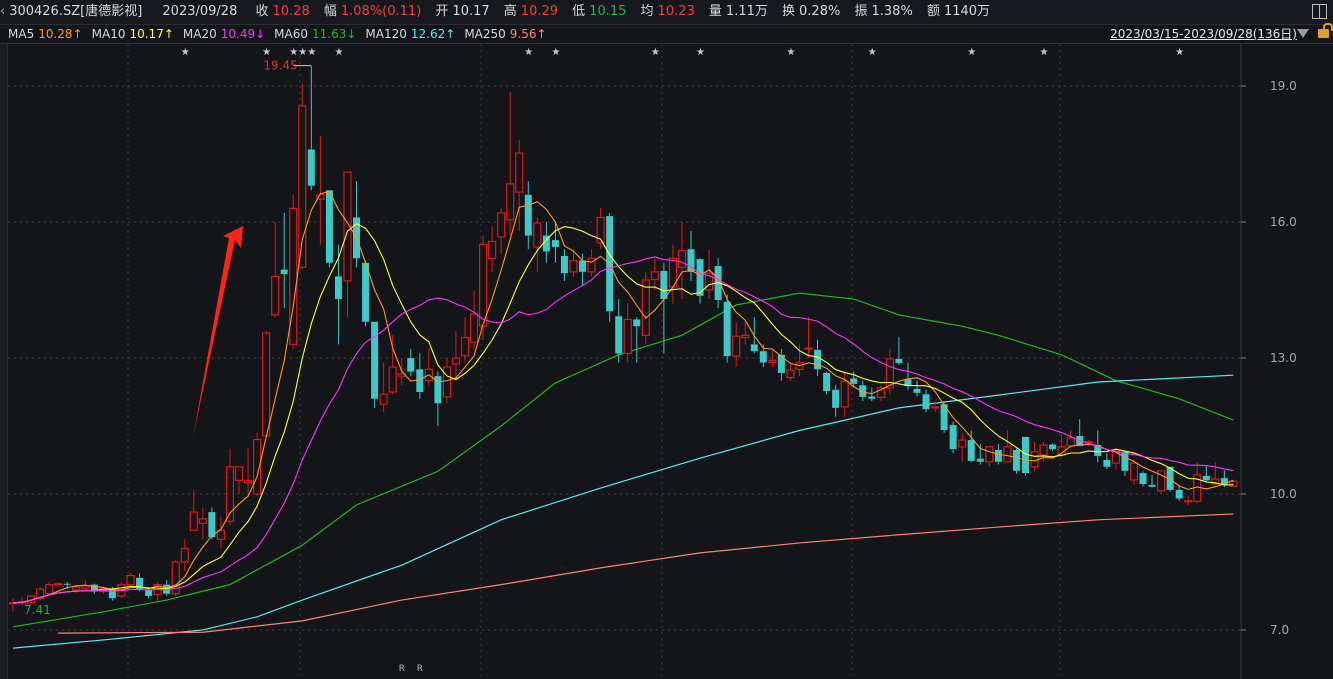  What do you see at coordinates (1283, 86) in the screenshot?
I see `y-tick-label: 19.0` at bounding box center [1283, 86].